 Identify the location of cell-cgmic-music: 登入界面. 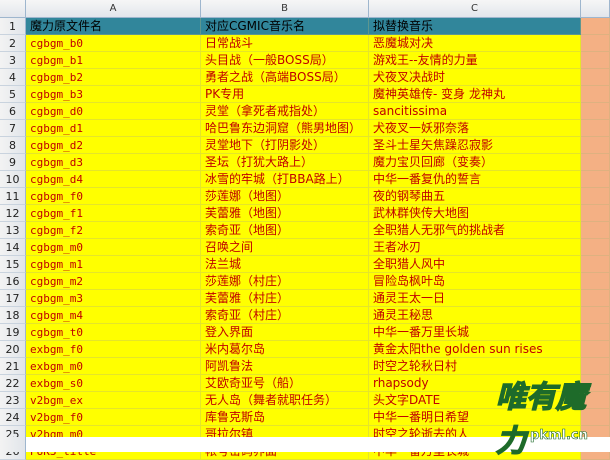
(285, 332).